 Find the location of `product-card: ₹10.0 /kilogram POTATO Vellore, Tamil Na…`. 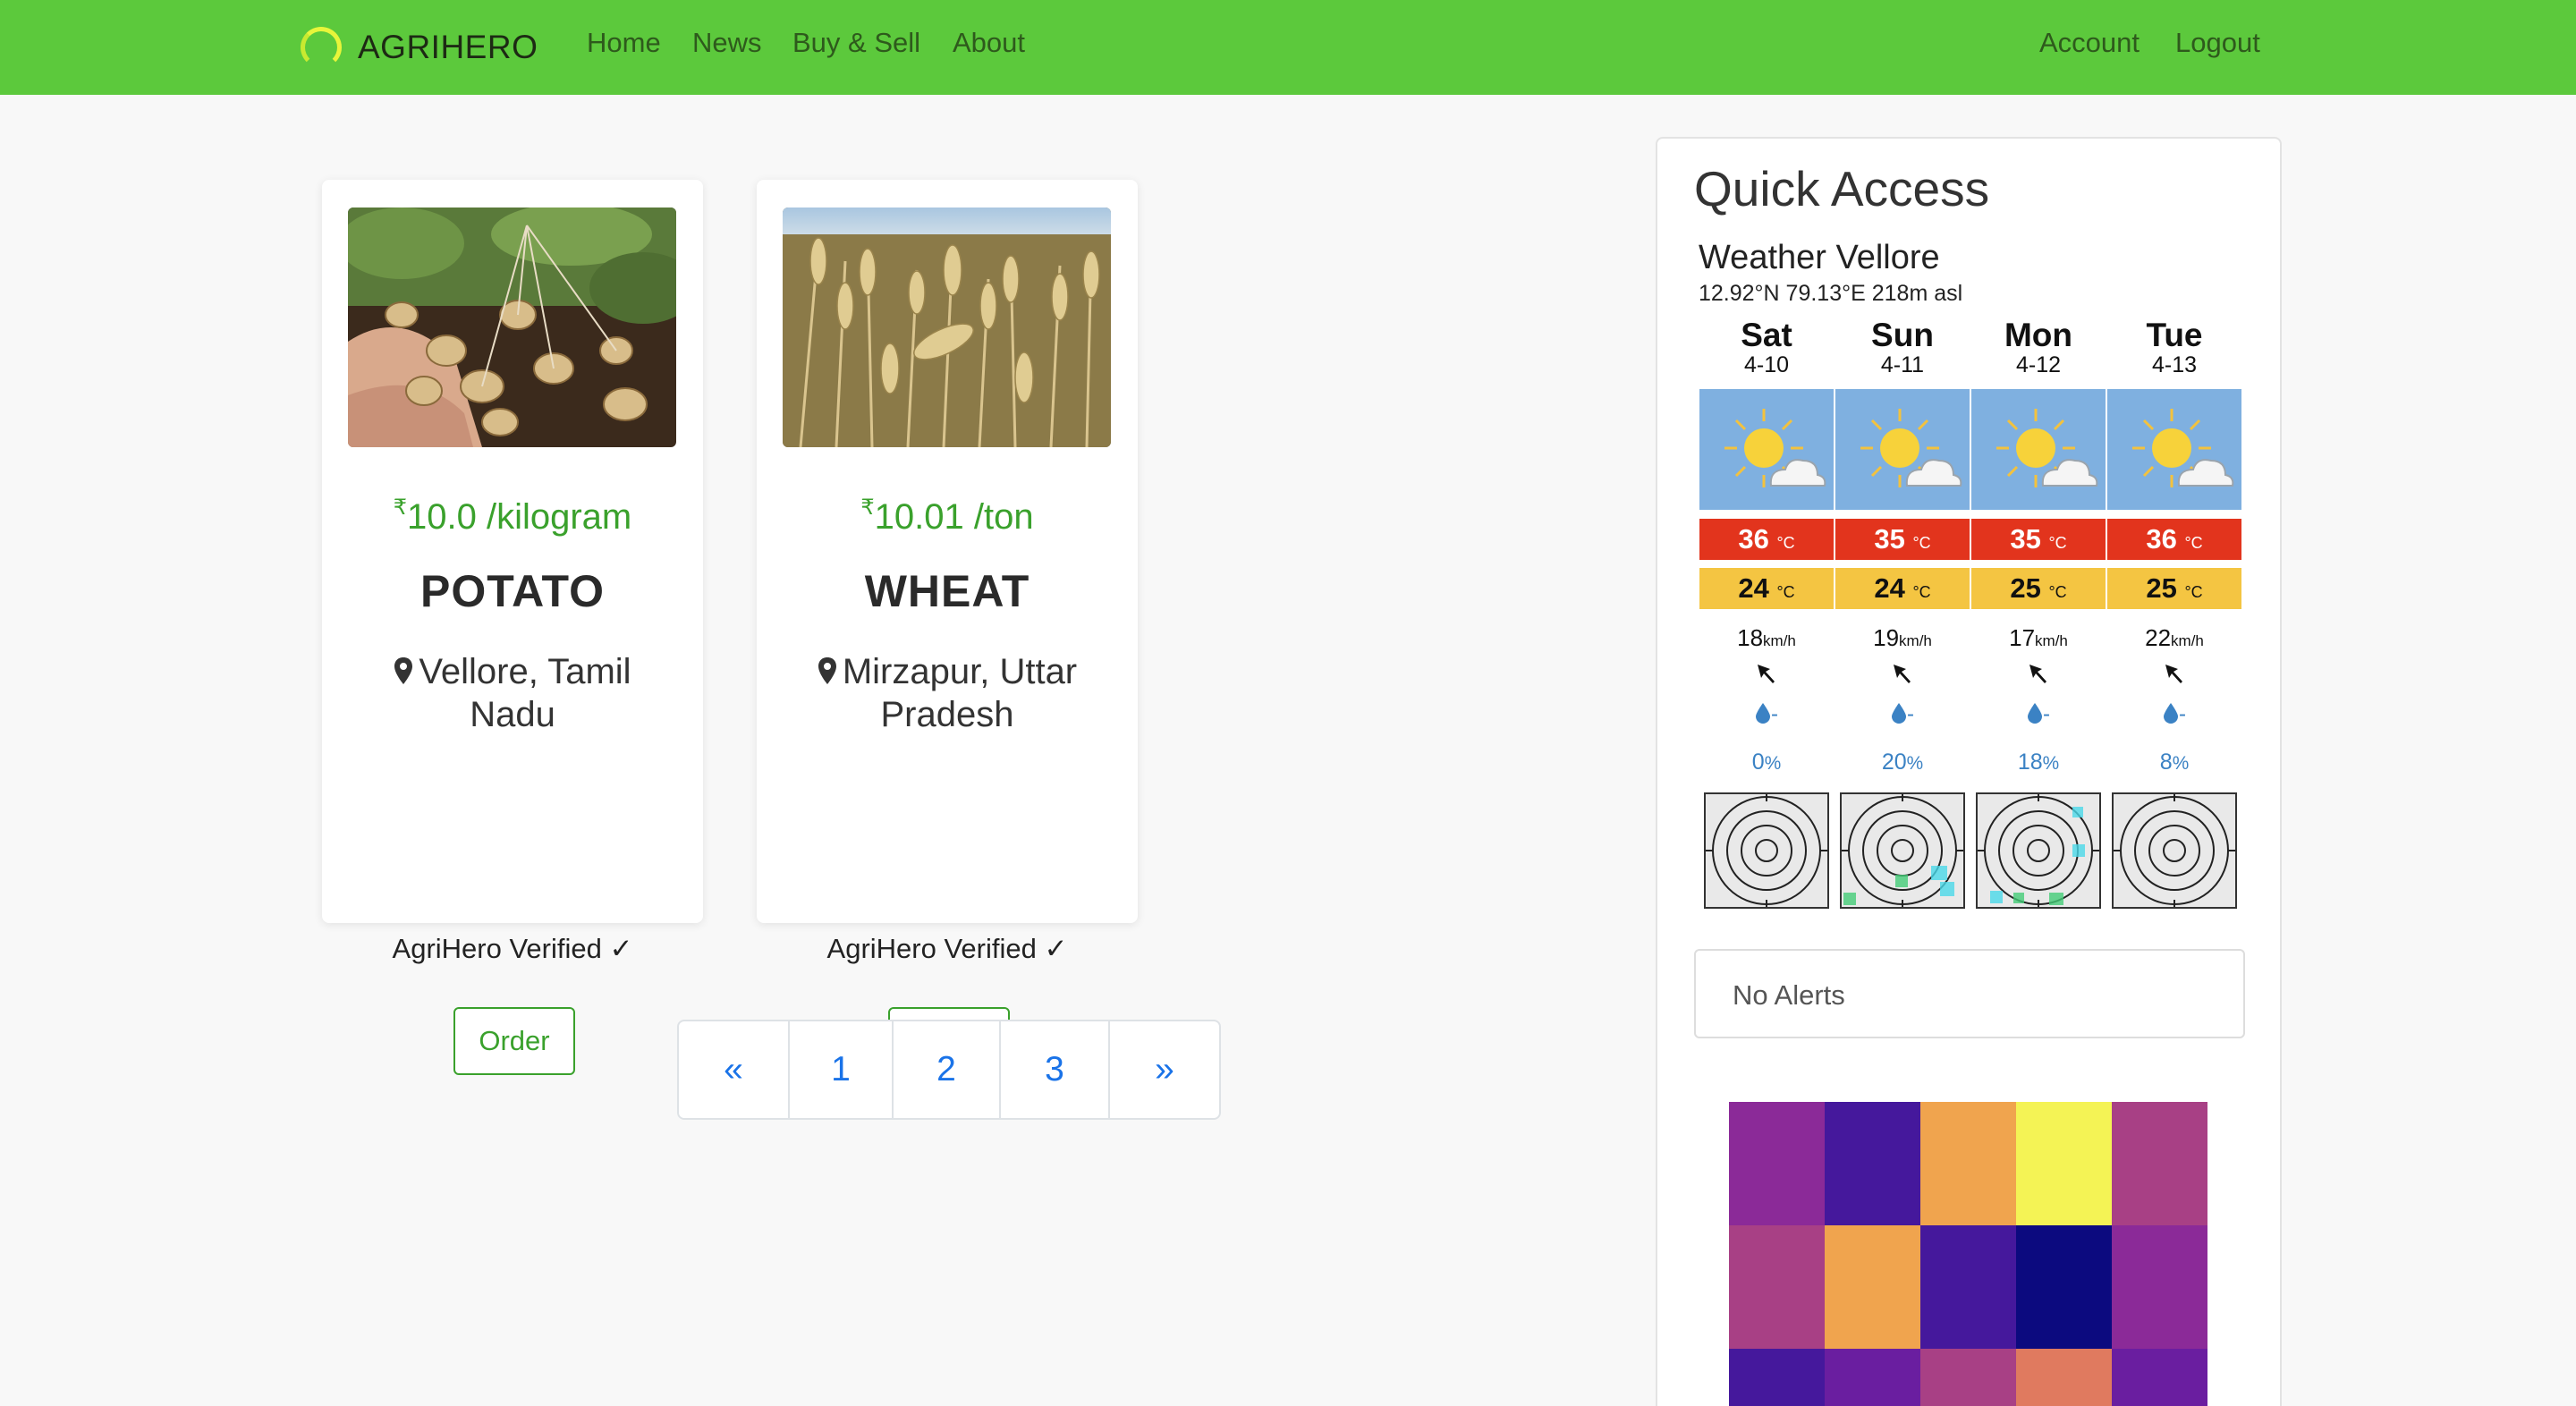

product-card: ₹10.0 /kilogram POTATO Vellore, Tamil Na… is located at coordinates (512, 628).